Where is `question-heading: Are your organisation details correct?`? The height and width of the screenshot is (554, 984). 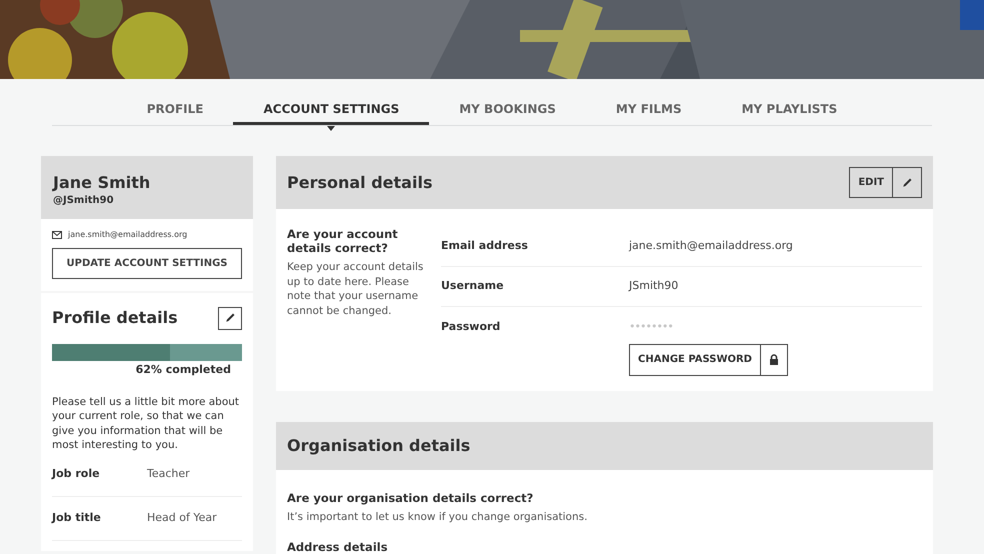
question-heading: Are your organisation details correct? is located at coordinates (410, 498).